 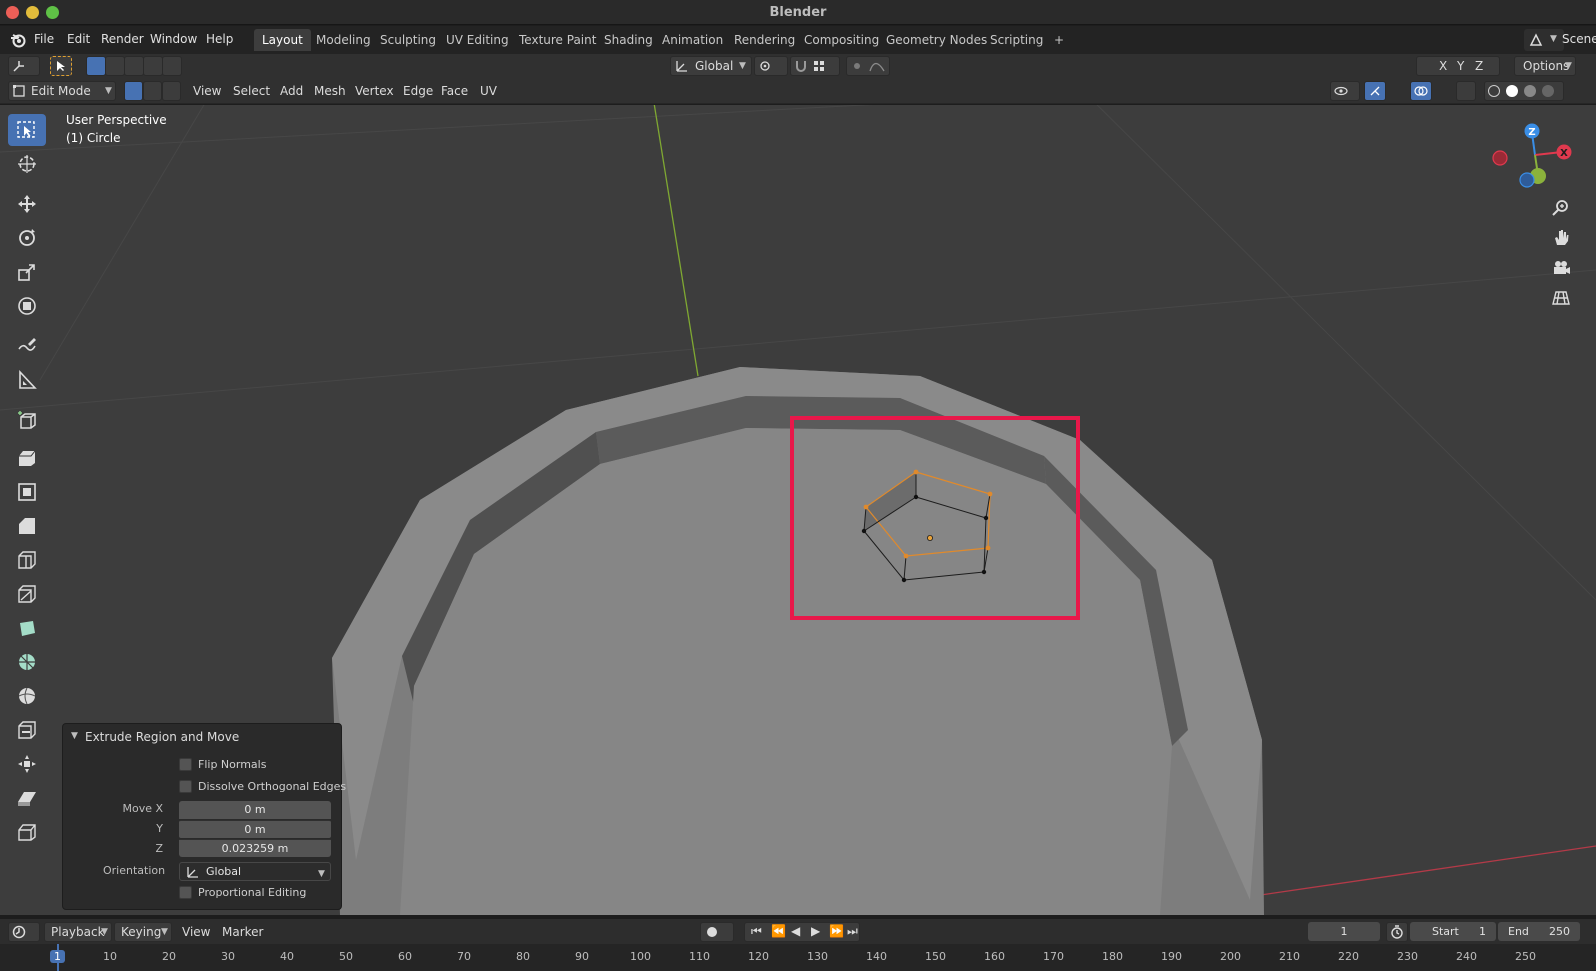 I want to click on move-y-field: 0 m, so click(x=255, y=829).